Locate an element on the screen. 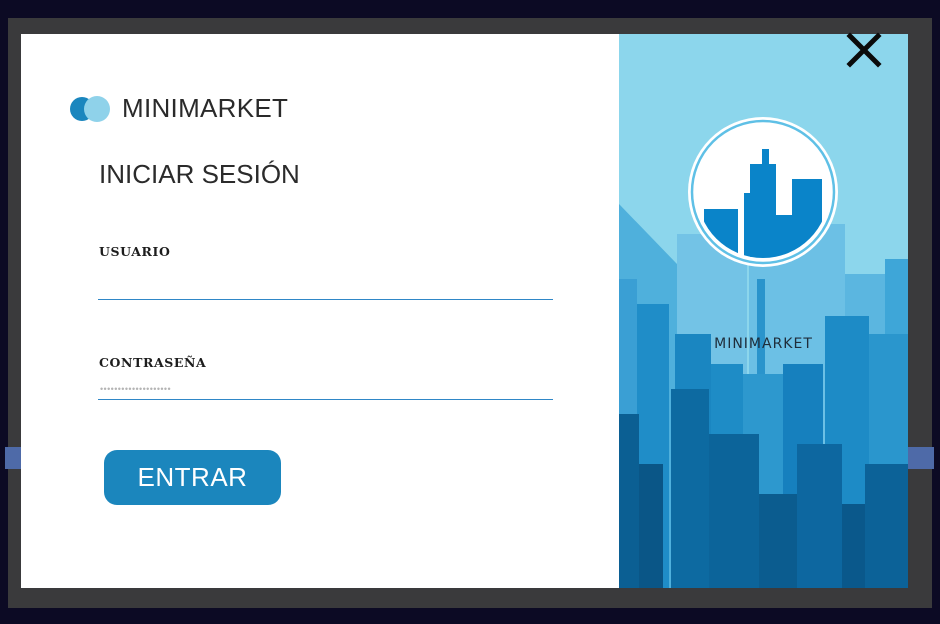 The height and width of the screenshot is (624, 940). brand-name: MINIMARKET is located at coordinates (205, 108).